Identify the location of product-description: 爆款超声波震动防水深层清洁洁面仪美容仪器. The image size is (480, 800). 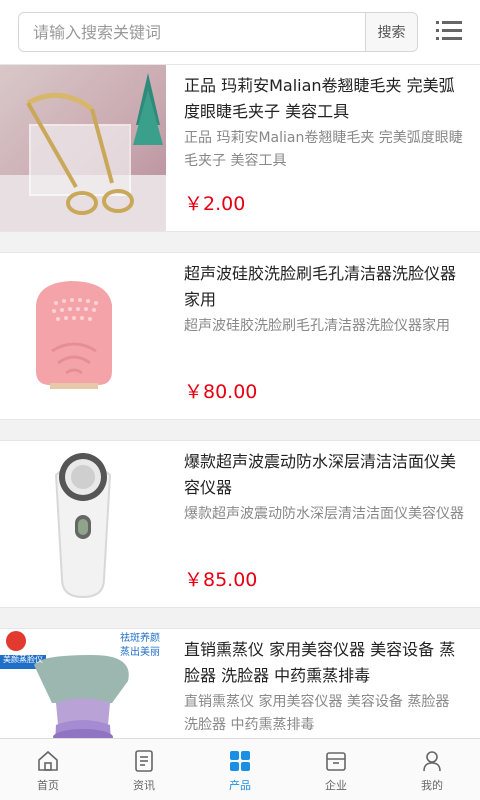
(324, 514).